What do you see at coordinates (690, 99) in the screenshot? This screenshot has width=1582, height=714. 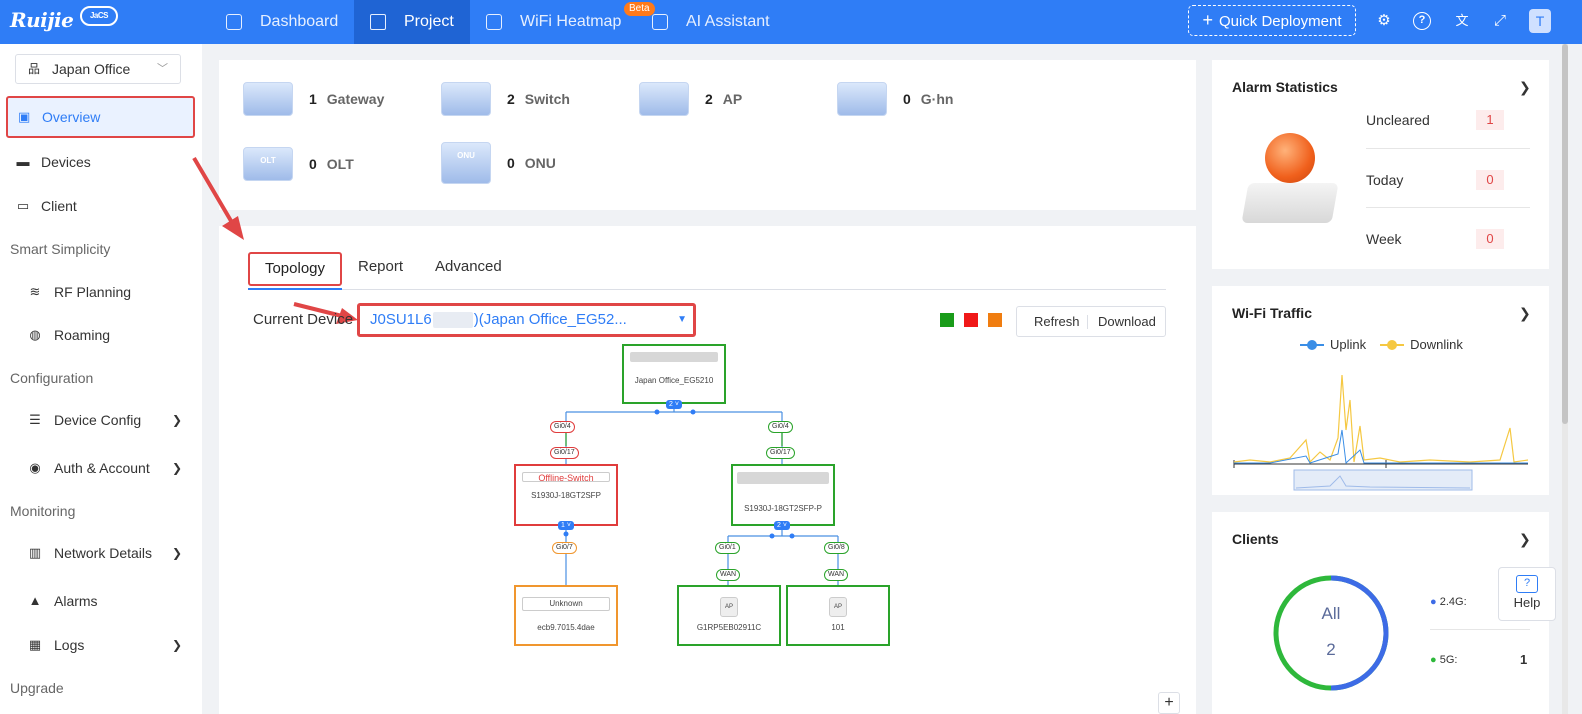 I see `device-count-ap: 2 AP` at bounding box center [690, 99].